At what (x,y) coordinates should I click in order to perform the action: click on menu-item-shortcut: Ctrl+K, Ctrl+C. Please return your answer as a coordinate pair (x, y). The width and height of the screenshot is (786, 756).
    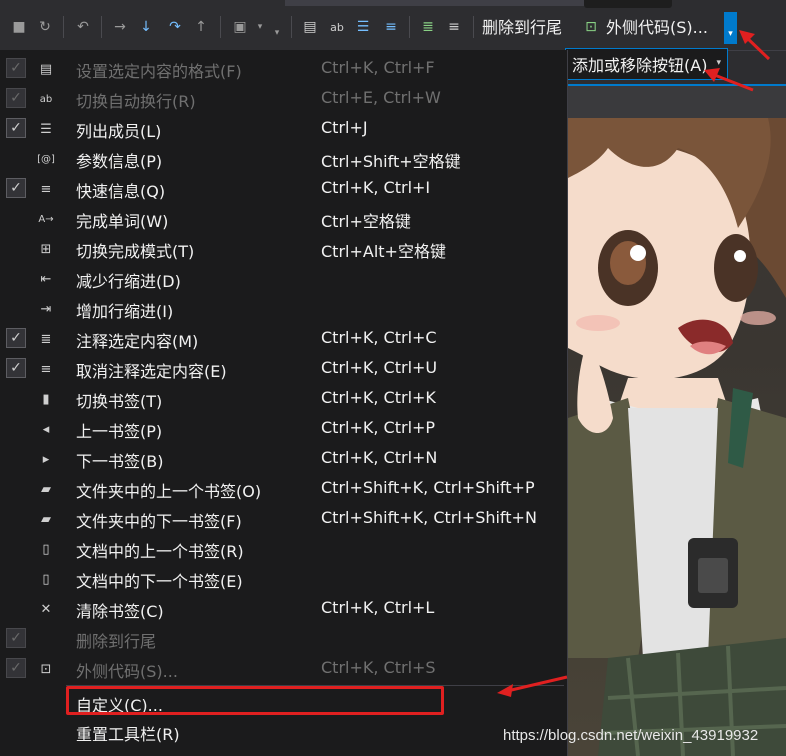
    Looking at the image, I should click on (379, 337).